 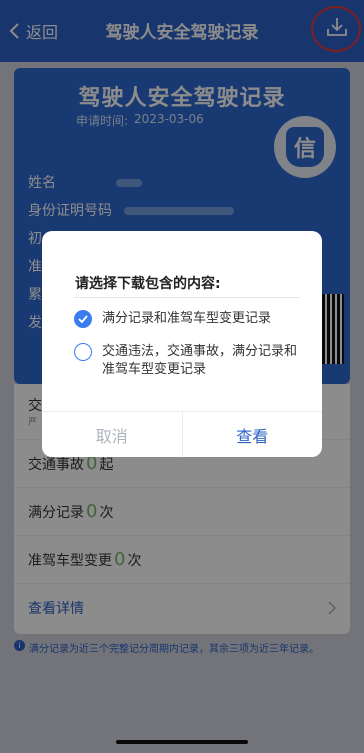 I want to click on option-all-records: 交通违法，交通事故，满分记录和准驾车型变更记录, so click(x=186, y=361).